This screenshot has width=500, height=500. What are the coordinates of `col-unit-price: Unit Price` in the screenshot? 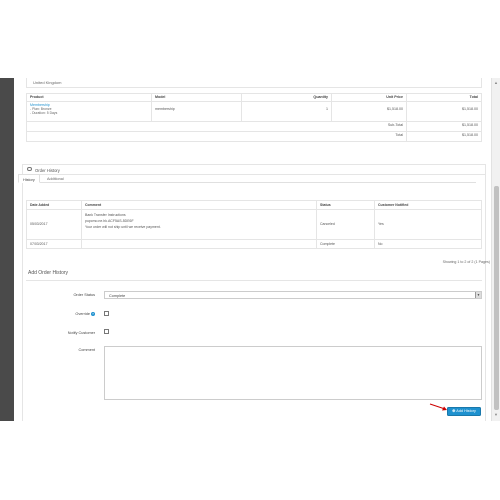 It's located at (369, 97).